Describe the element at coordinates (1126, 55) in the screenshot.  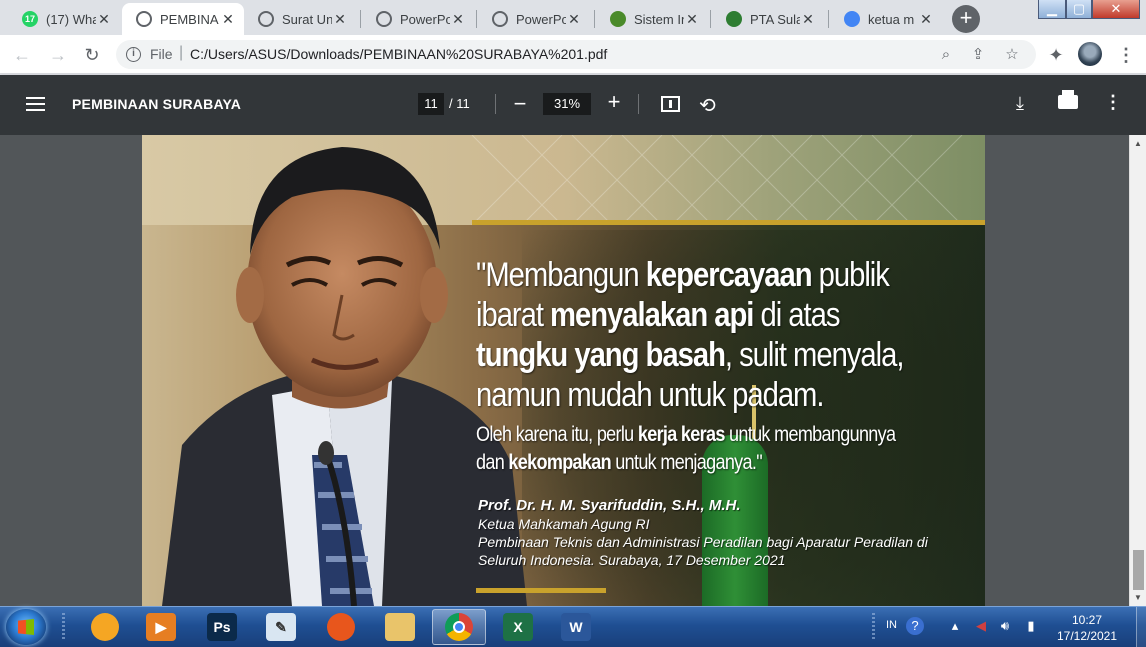
I see `browser-menu-icon: ⋮` at that location.